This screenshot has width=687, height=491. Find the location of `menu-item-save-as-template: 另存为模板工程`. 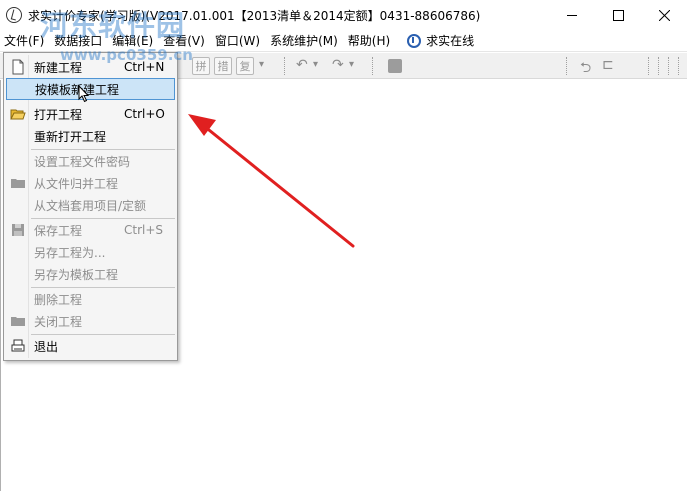

menu-item-save-as-template: 另存为模板工程 is located at coordinates (90, 274).